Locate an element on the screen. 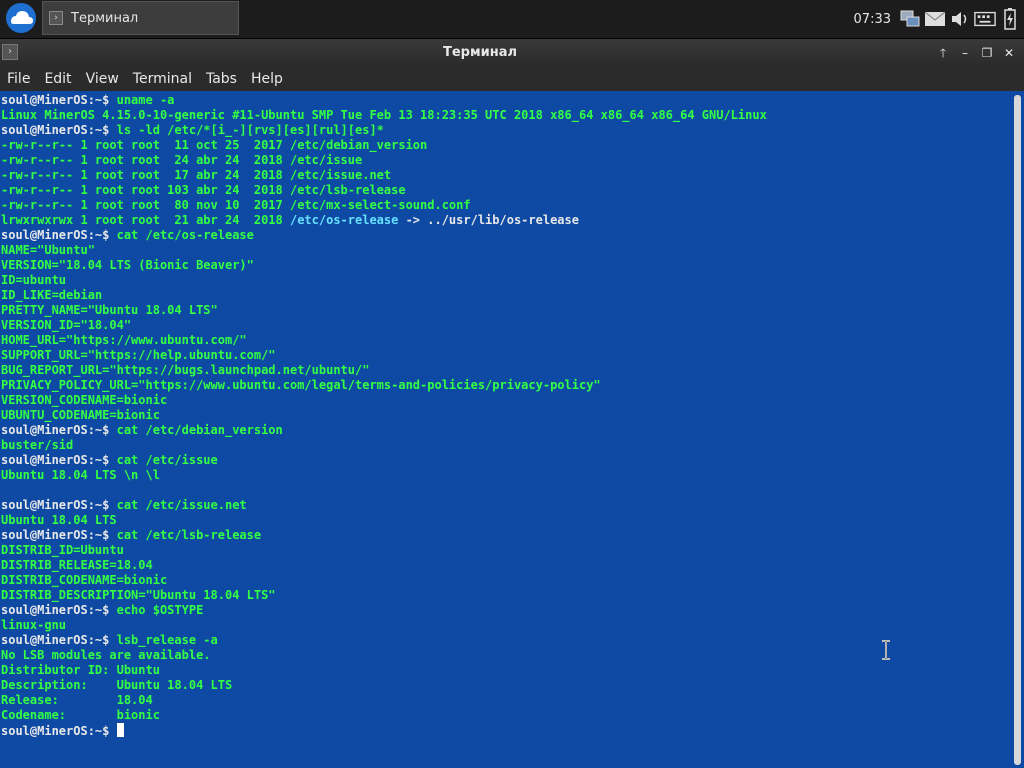 The width and height of the screenshot is (1024, 768). output-line: UBUNTU_CODENAME=bionic is located at coordinates (80, 415).